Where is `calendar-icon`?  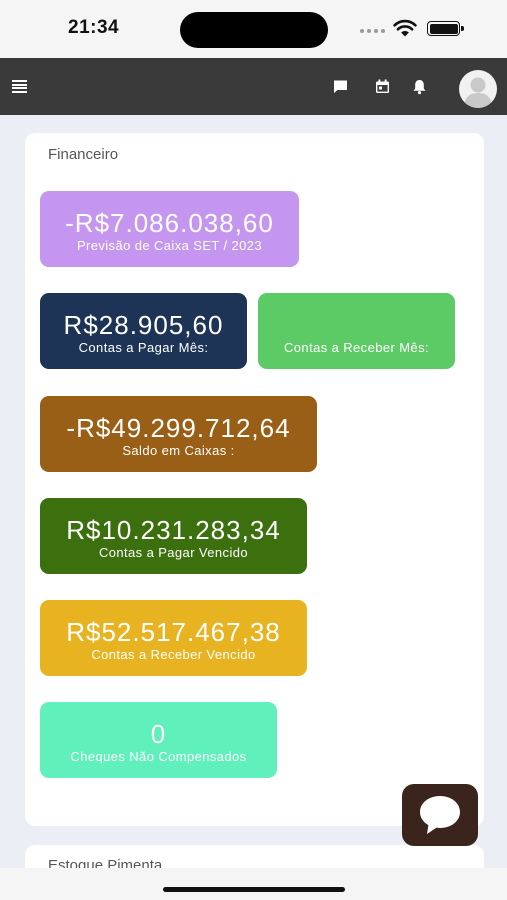
calendar-icon is located at coordinates (382, 86).